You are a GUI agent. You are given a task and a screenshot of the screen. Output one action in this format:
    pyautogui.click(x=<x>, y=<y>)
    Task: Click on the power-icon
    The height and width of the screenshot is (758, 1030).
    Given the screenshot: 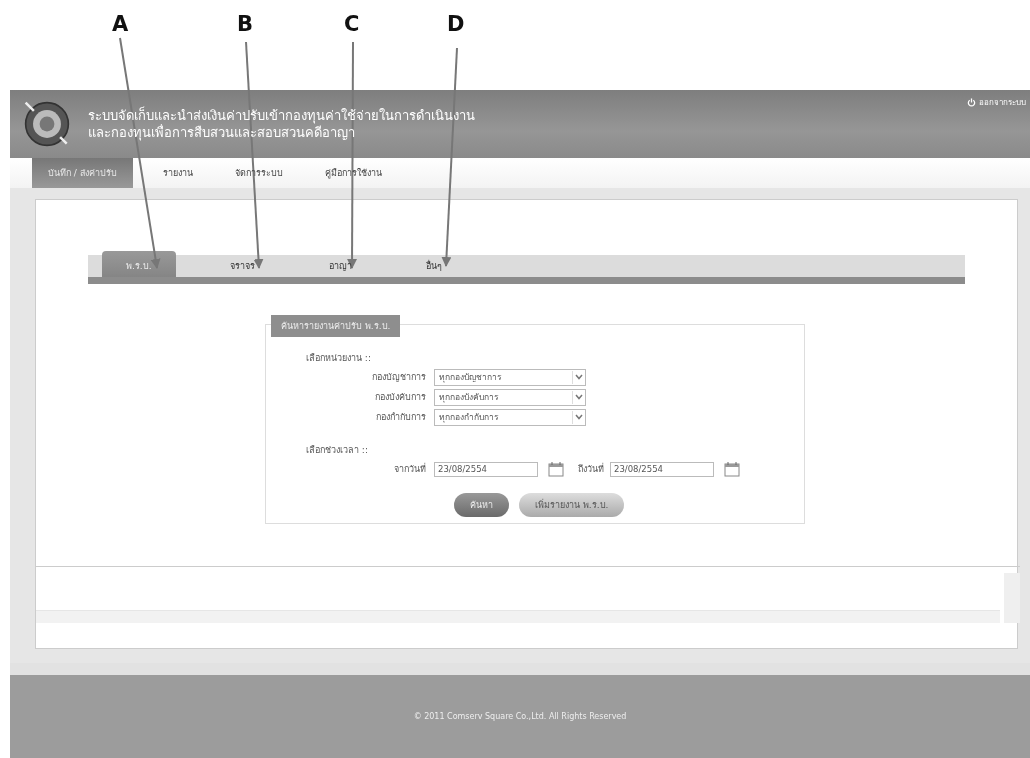 What is the action you would take?
    pyautogui.click(x=971, y=102)
    